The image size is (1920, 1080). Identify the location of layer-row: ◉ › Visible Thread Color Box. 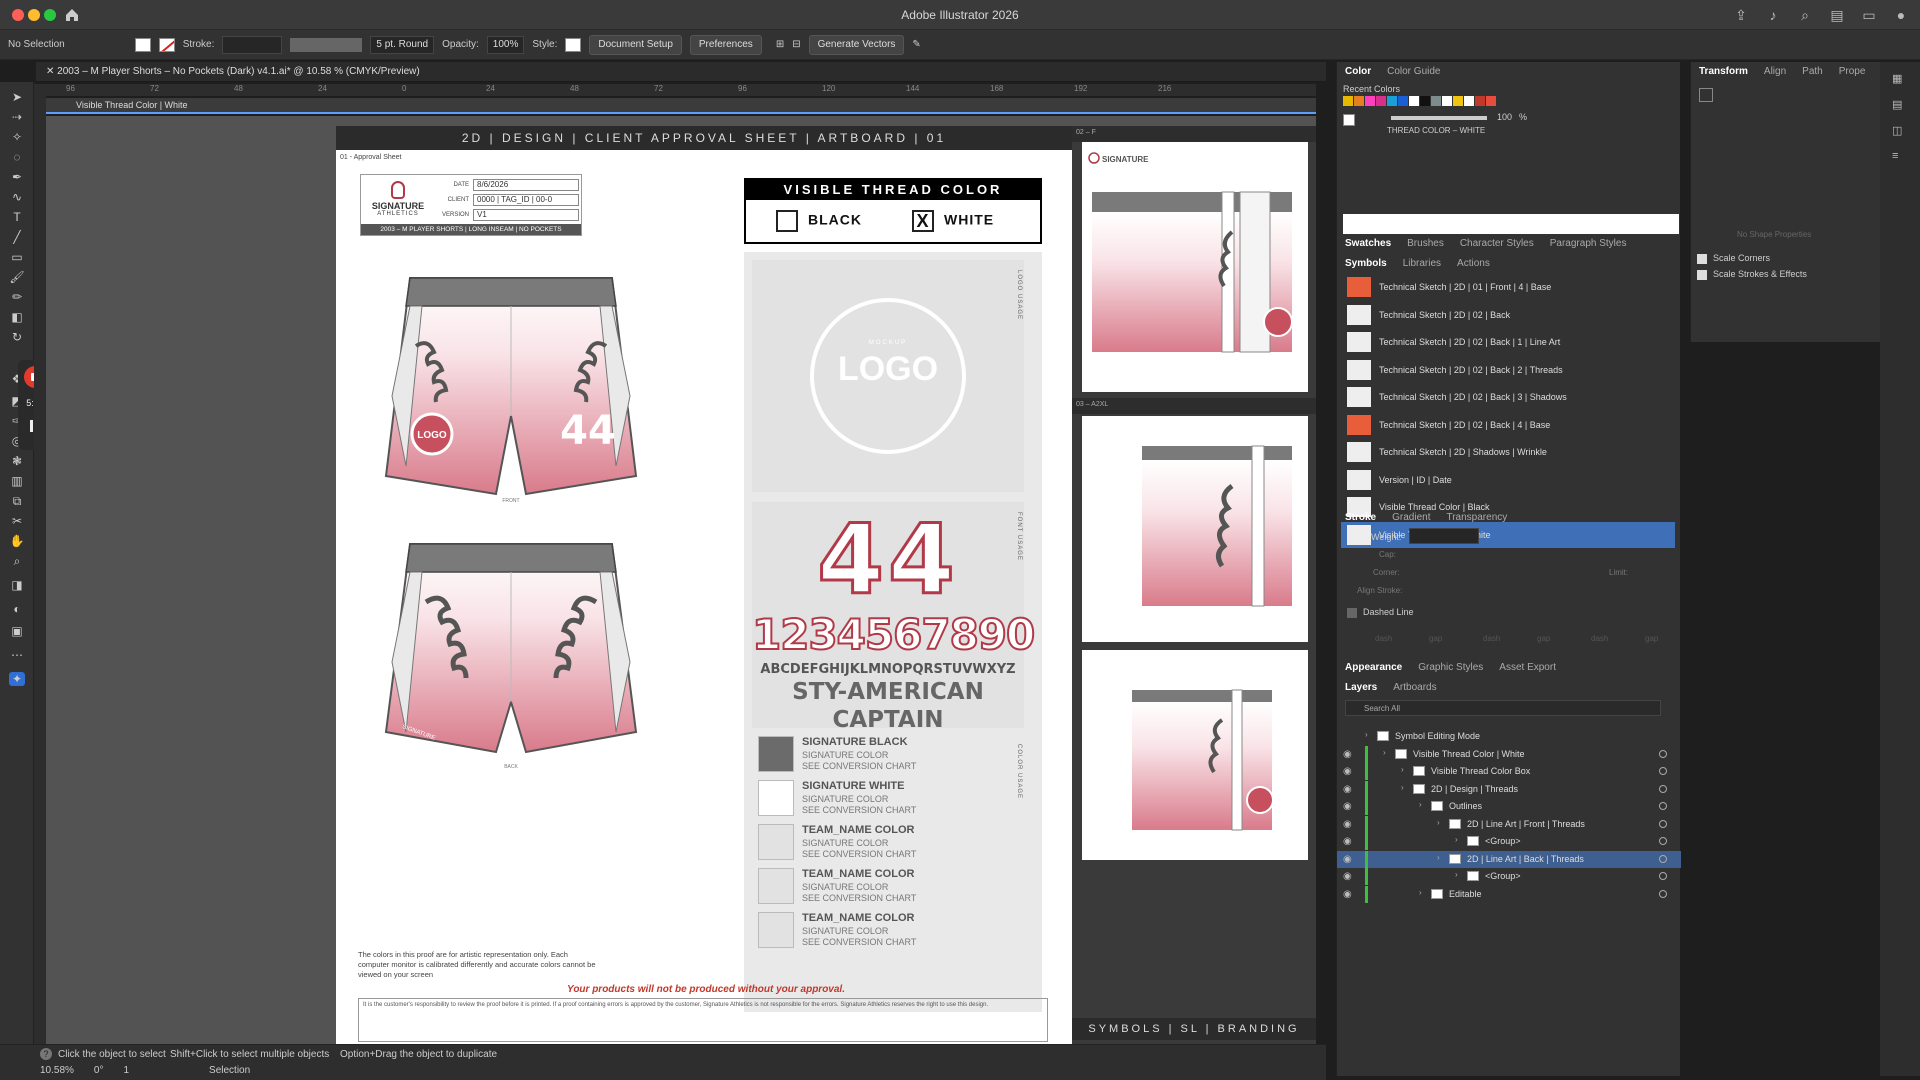
(1509, 771).